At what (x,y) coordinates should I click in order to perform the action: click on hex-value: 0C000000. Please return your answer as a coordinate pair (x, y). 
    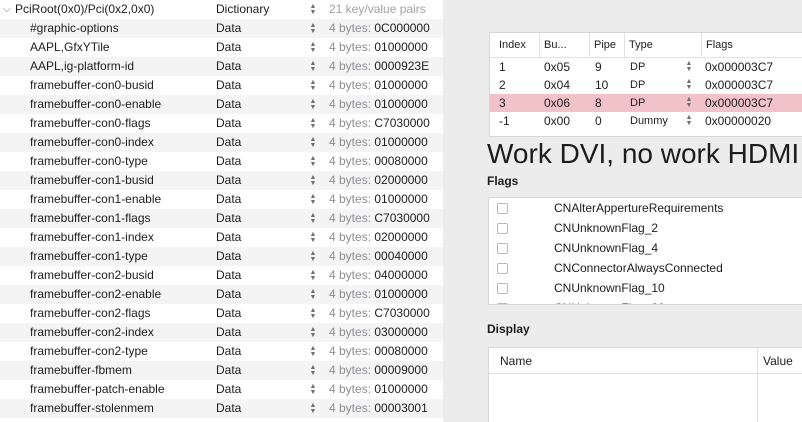
    Looking at the image, I should click on (402, 28).